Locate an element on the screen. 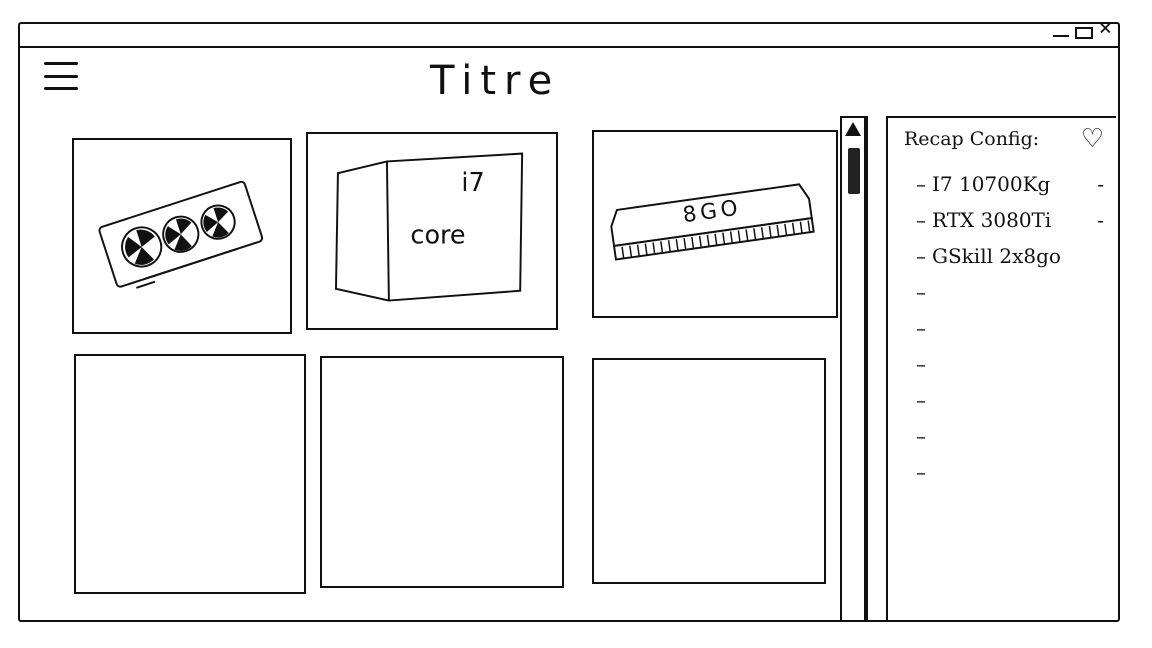 Image resolution: width=1152 pixels, height=648 pixels. gpu-card-icon is located at coordinates (181, 234).